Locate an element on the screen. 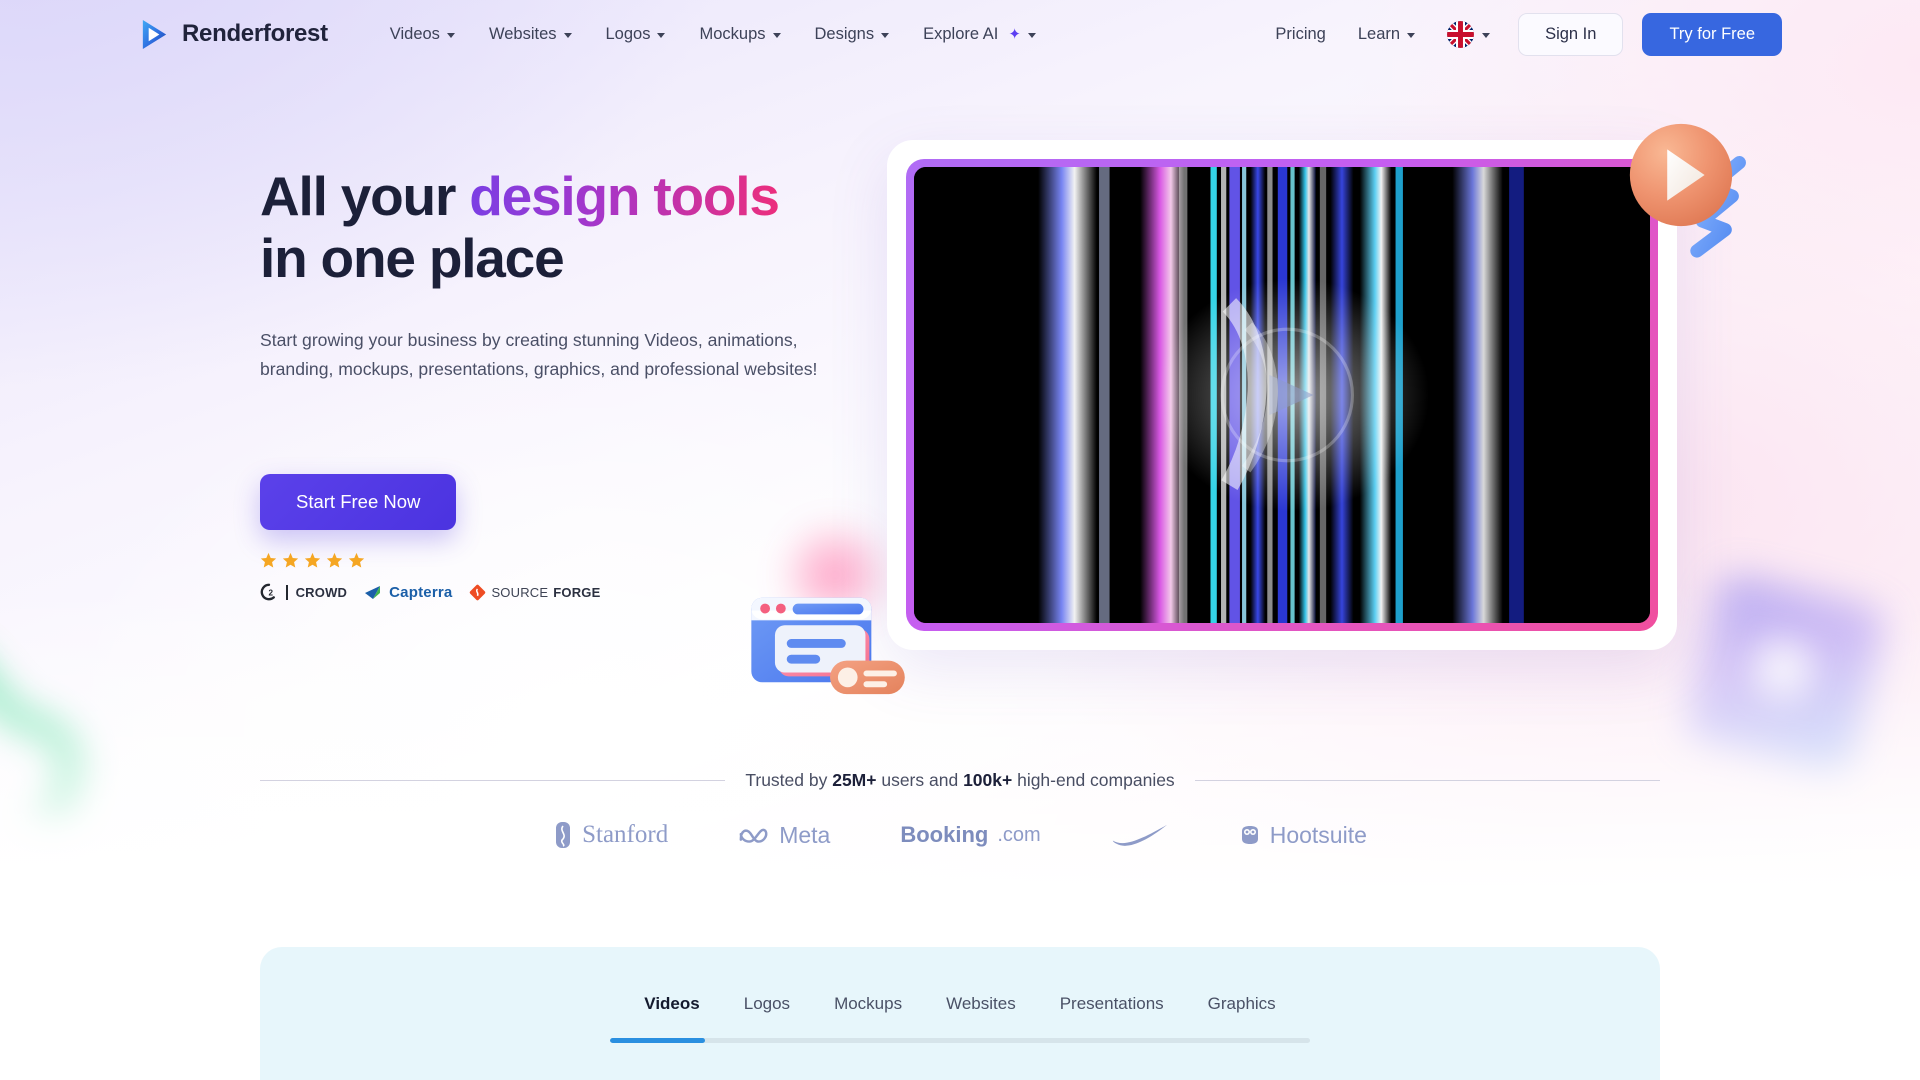 The width and height of the screenshot is (1920, 1080). logo-text: Renderforest is located at coordinates (255, 33).